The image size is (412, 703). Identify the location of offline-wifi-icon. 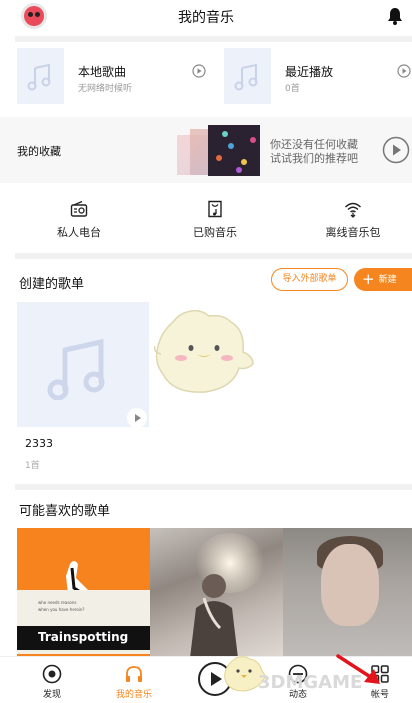
(353, 210).